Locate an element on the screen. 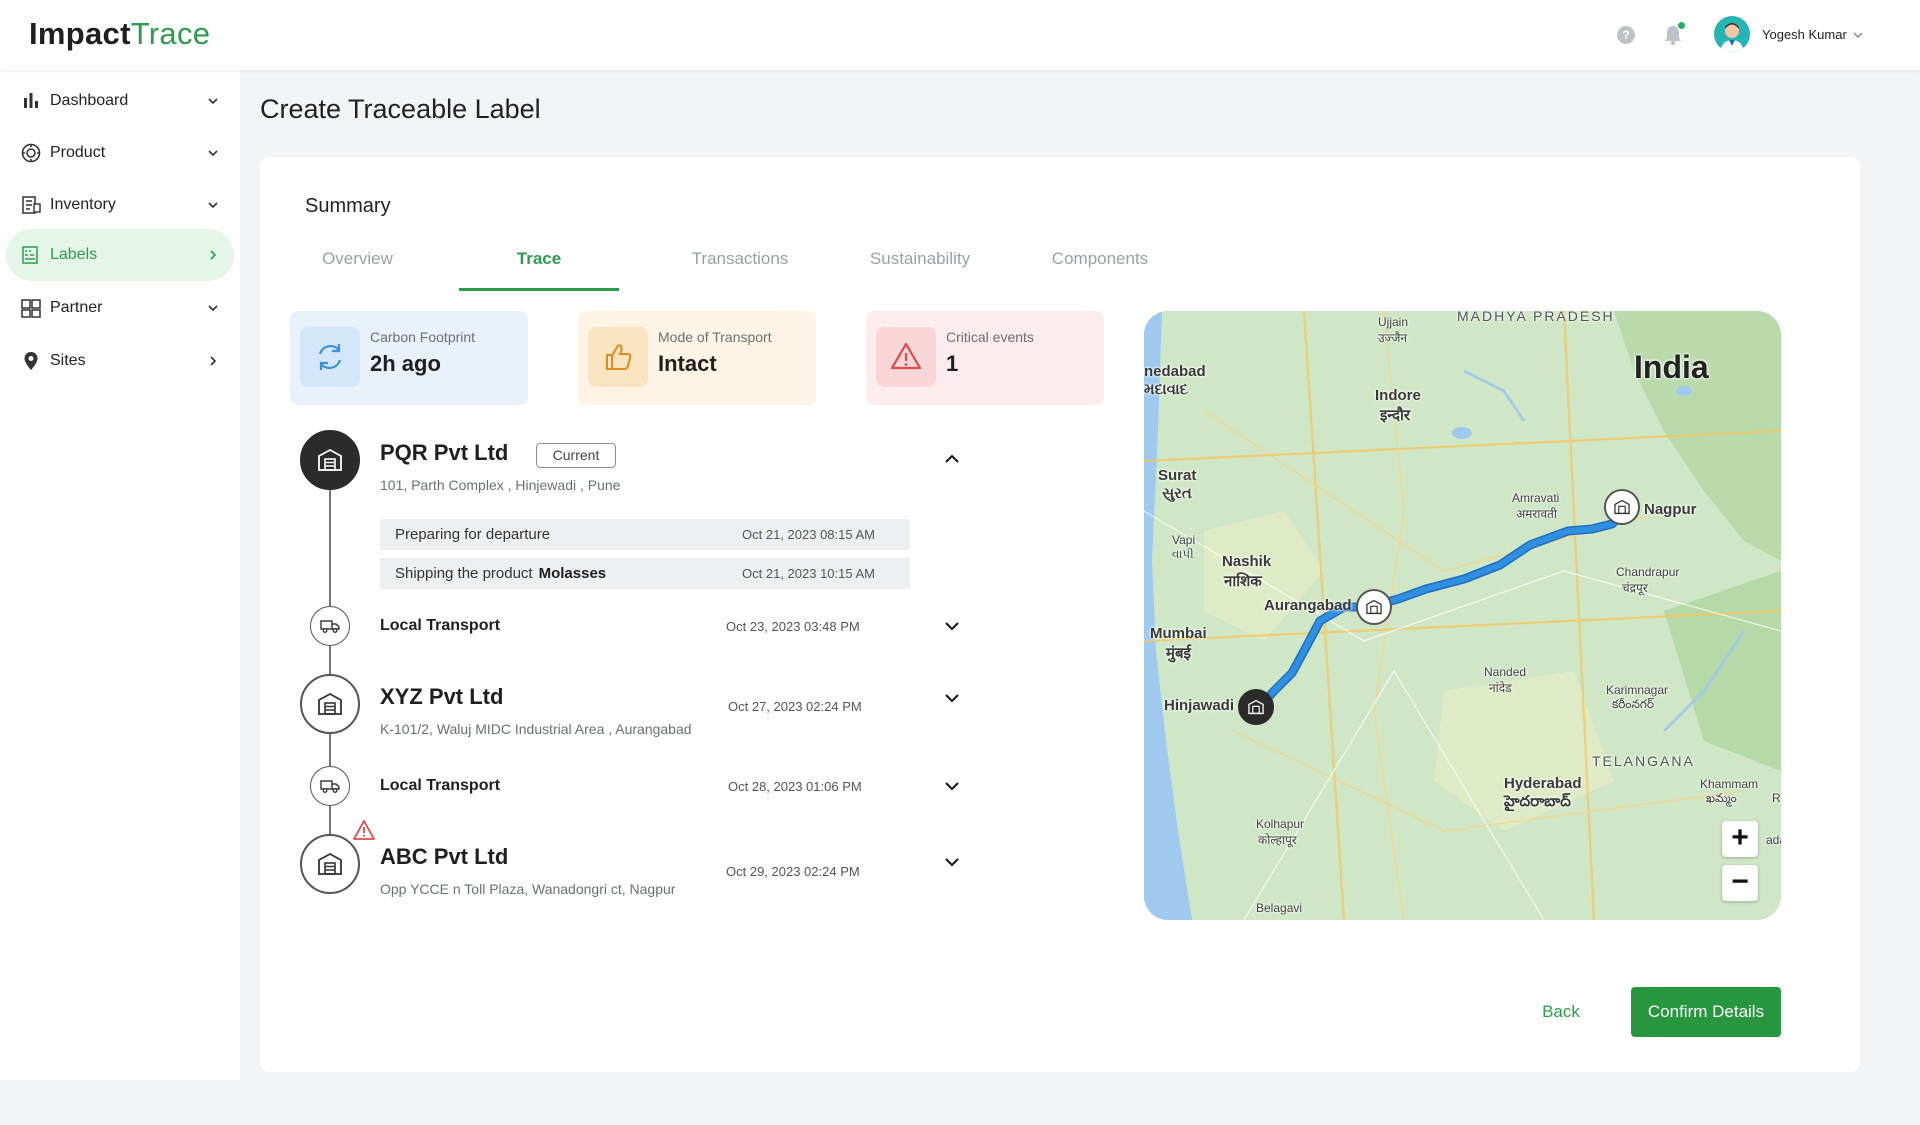 Image resolution: width=1920 pixels, height=1125 pixels. map-label-city: સુરત is located at coordinates (1177, 493).